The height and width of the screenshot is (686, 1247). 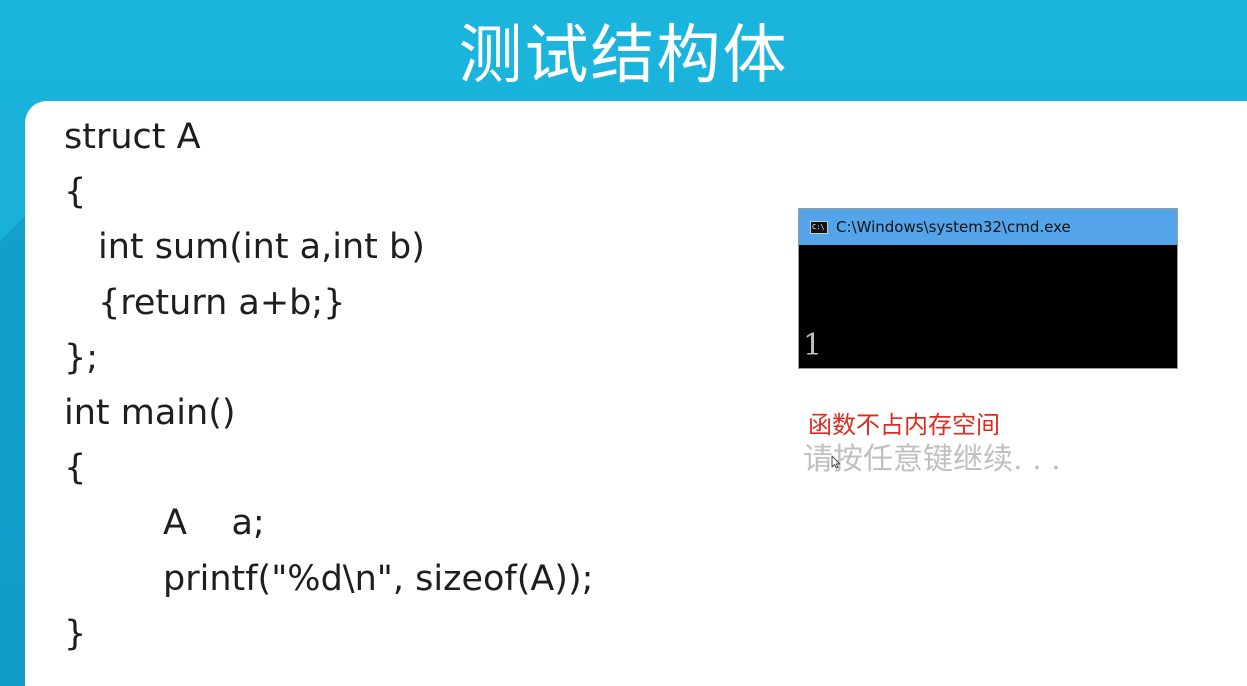 What do you see at coordinates (932, 459) in the screenshot?
I see `console-output-line: 请按任意键继续. . .` at bounding box center [932, 459].